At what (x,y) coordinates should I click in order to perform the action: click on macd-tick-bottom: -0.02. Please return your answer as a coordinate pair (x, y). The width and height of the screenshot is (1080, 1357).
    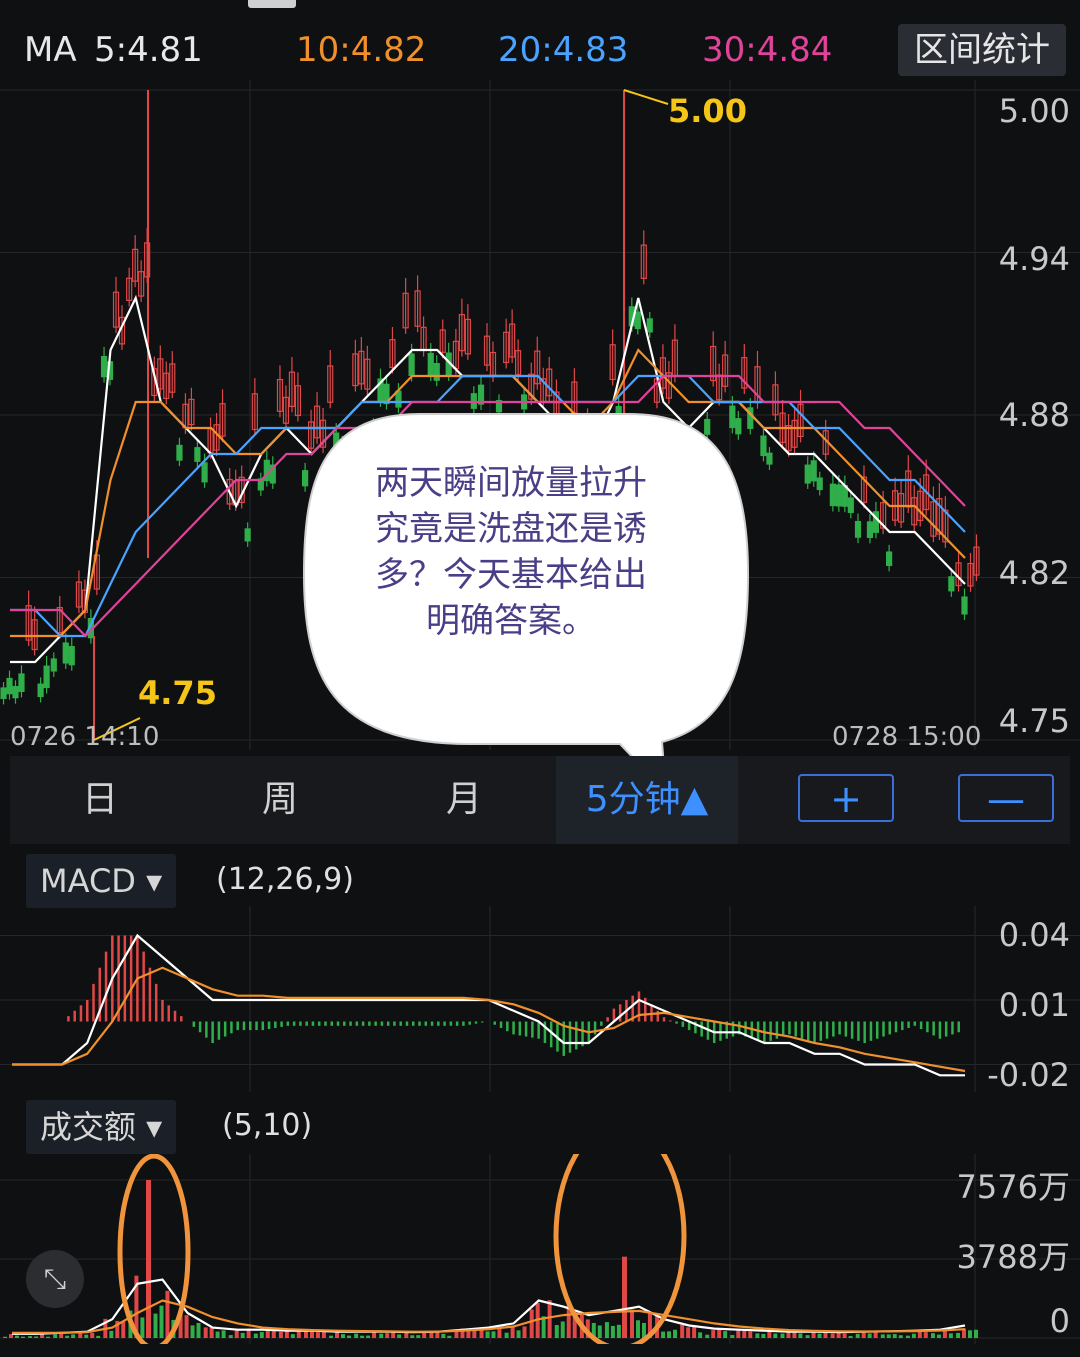
    Looking at the image, I should click on (1028, 1075).